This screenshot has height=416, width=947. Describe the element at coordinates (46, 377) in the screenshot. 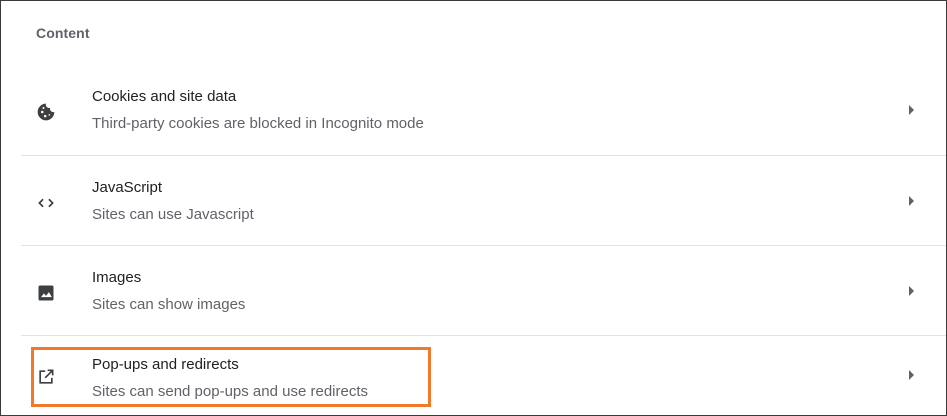

I see `open-in-new-icon` at that location.